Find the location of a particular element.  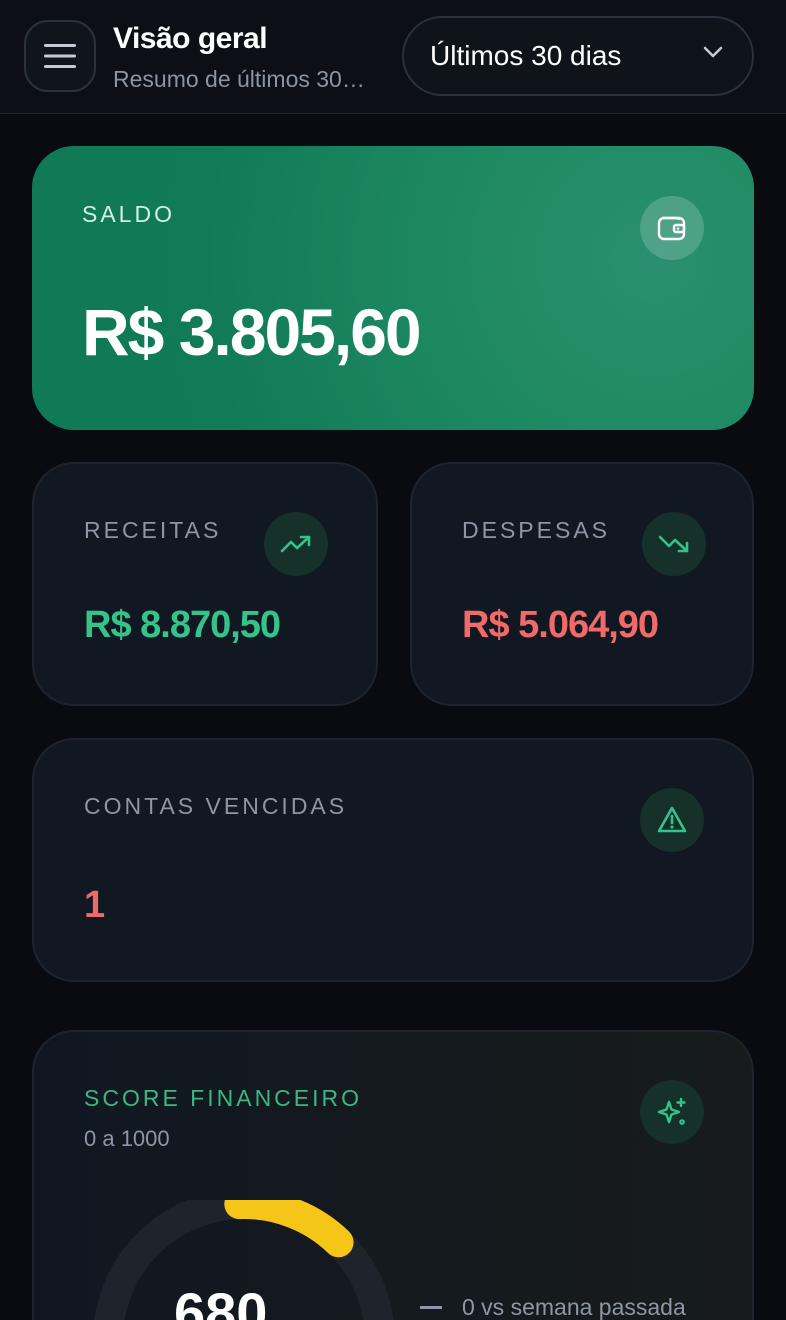

score-gauge-fill is located at coordinates (289, 1229).